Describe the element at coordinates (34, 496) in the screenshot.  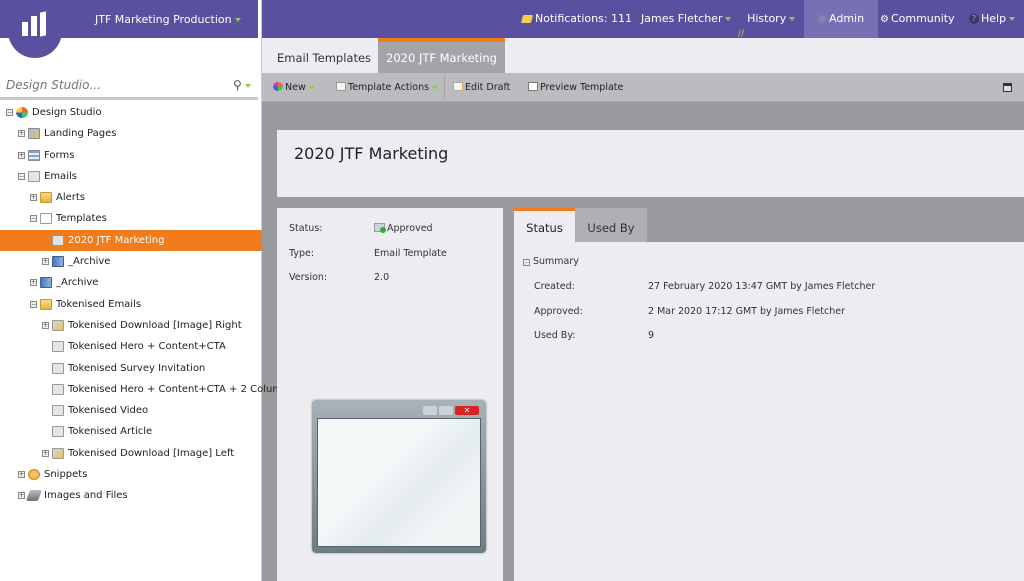
I see `images-files-icon` at that location.